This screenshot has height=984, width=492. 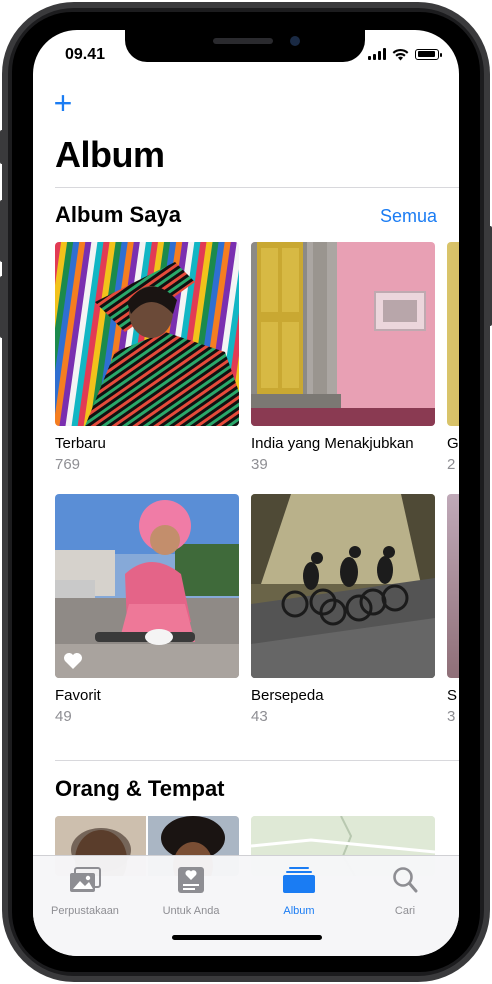 I want to click on wifi-icon, so click(x=400, y=54).